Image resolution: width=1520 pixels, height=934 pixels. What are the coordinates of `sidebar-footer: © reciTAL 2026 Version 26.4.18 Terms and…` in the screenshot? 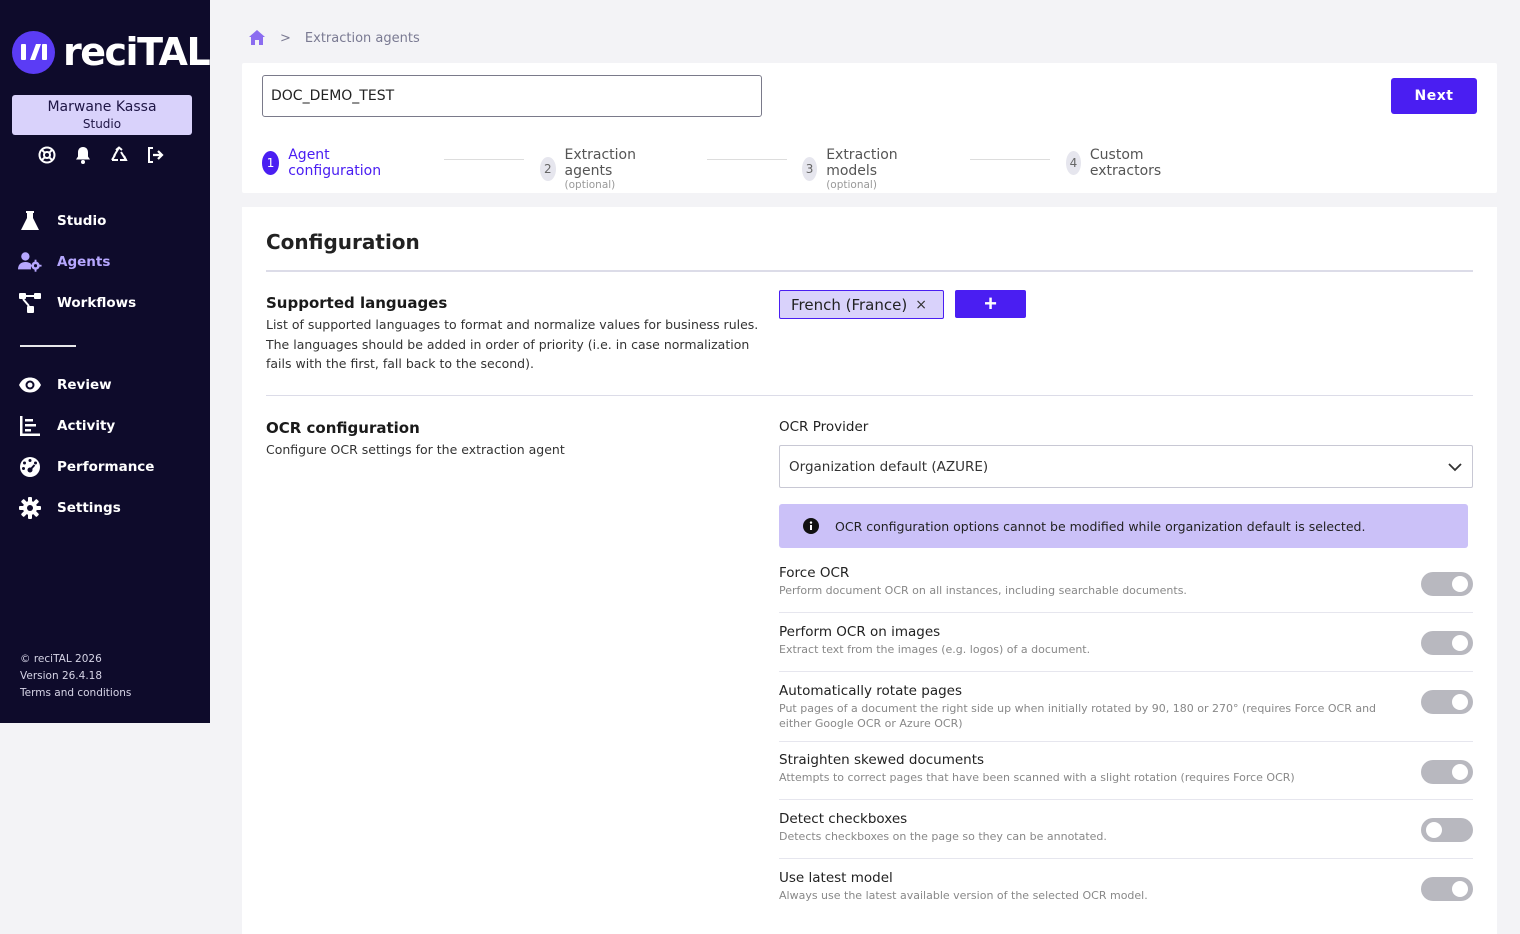 It's located at (75, 676).